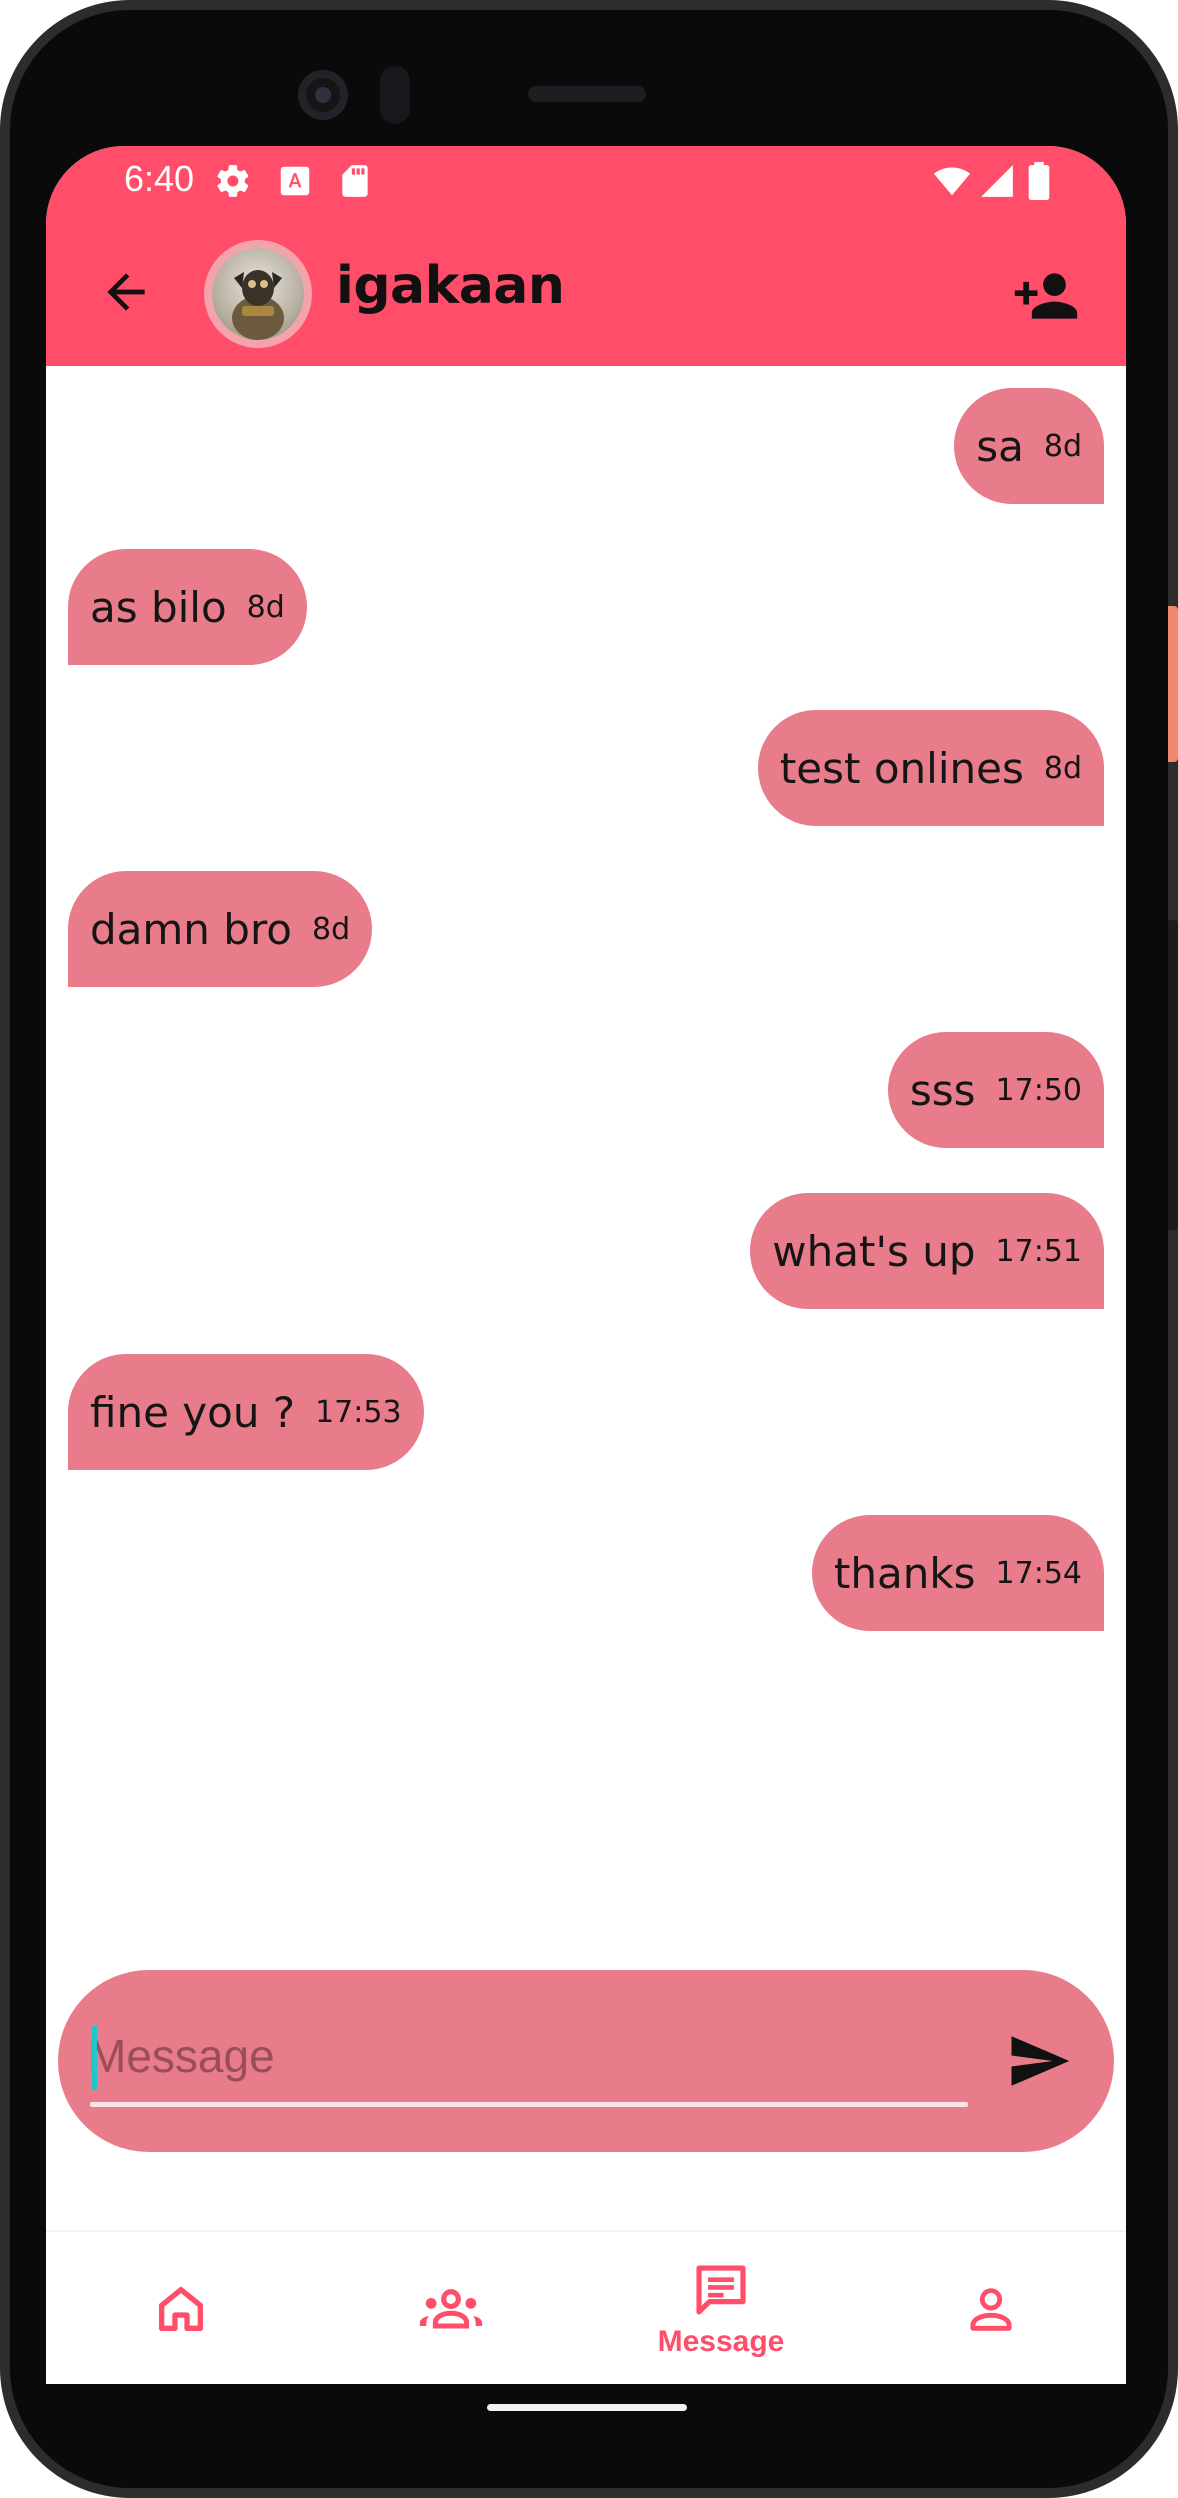 The image size is (1178, 2498). I want to click on send-icon, so click(1040, 2061).